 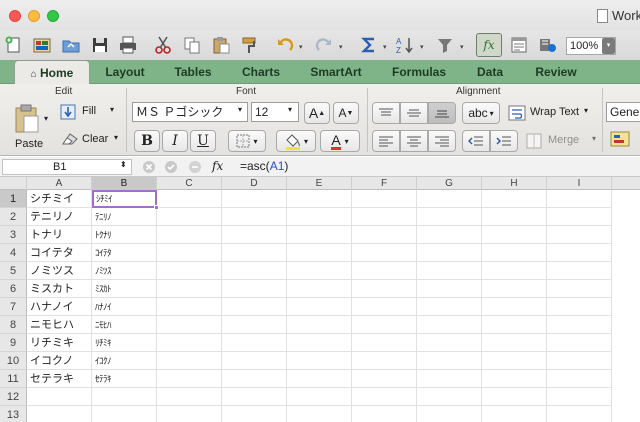 I want to click on cell-e5, so click(x=319, y=271).